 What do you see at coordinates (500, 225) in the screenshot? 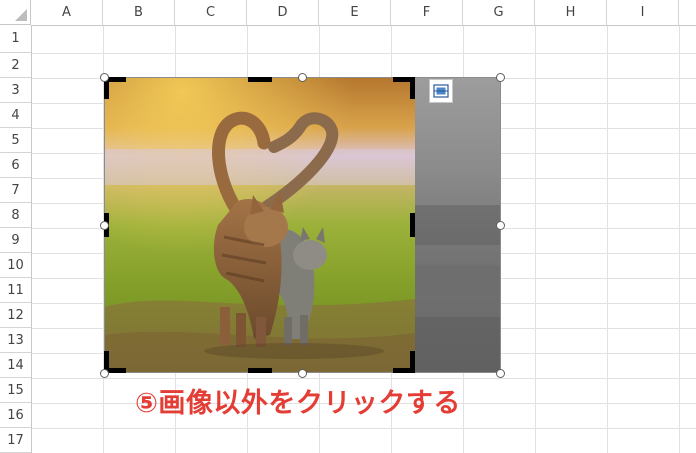
I see `resize-handle-middle-right` at bounding box center [500, 225].